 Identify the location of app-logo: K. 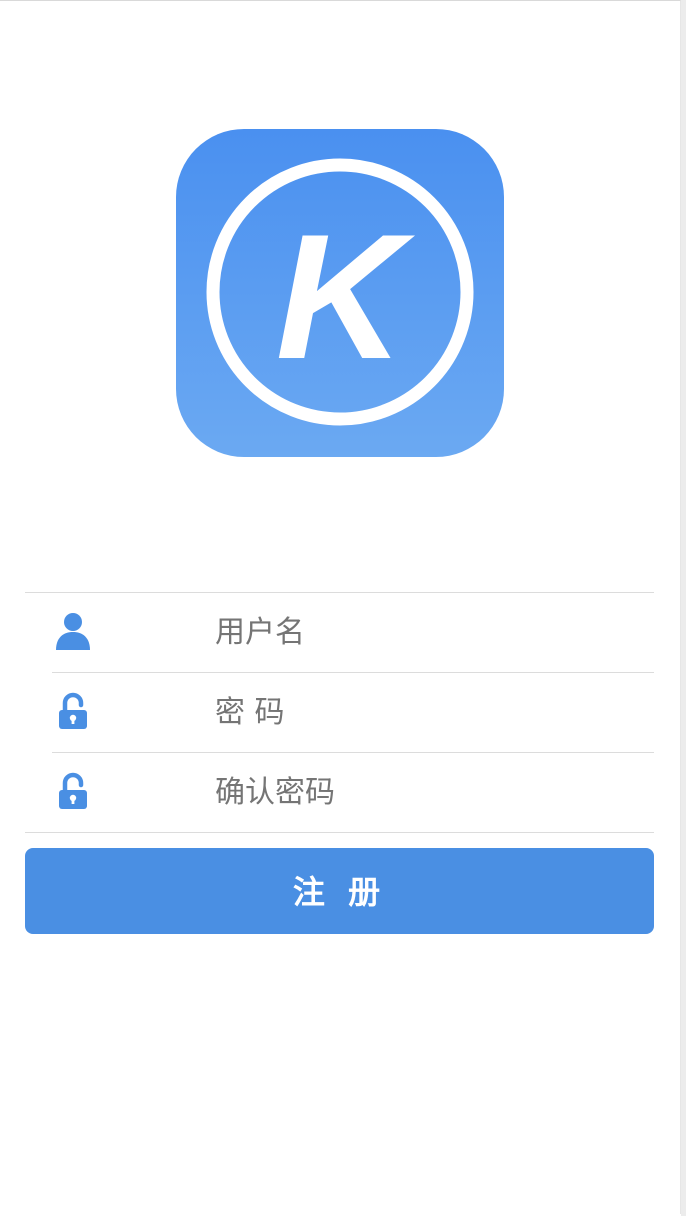
(340, 293).